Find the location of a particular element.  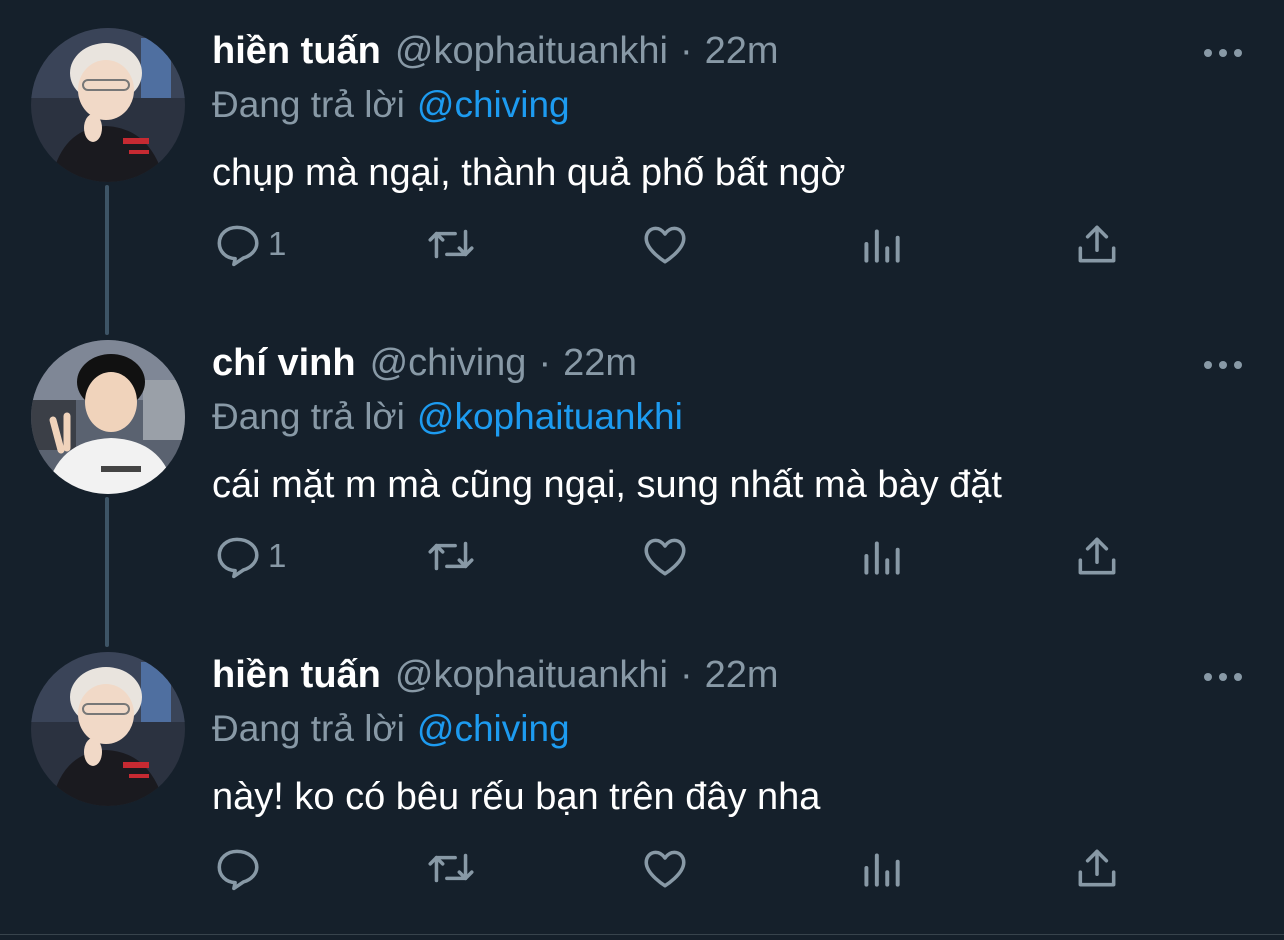

action-bar is located at coordinates (672, 868).